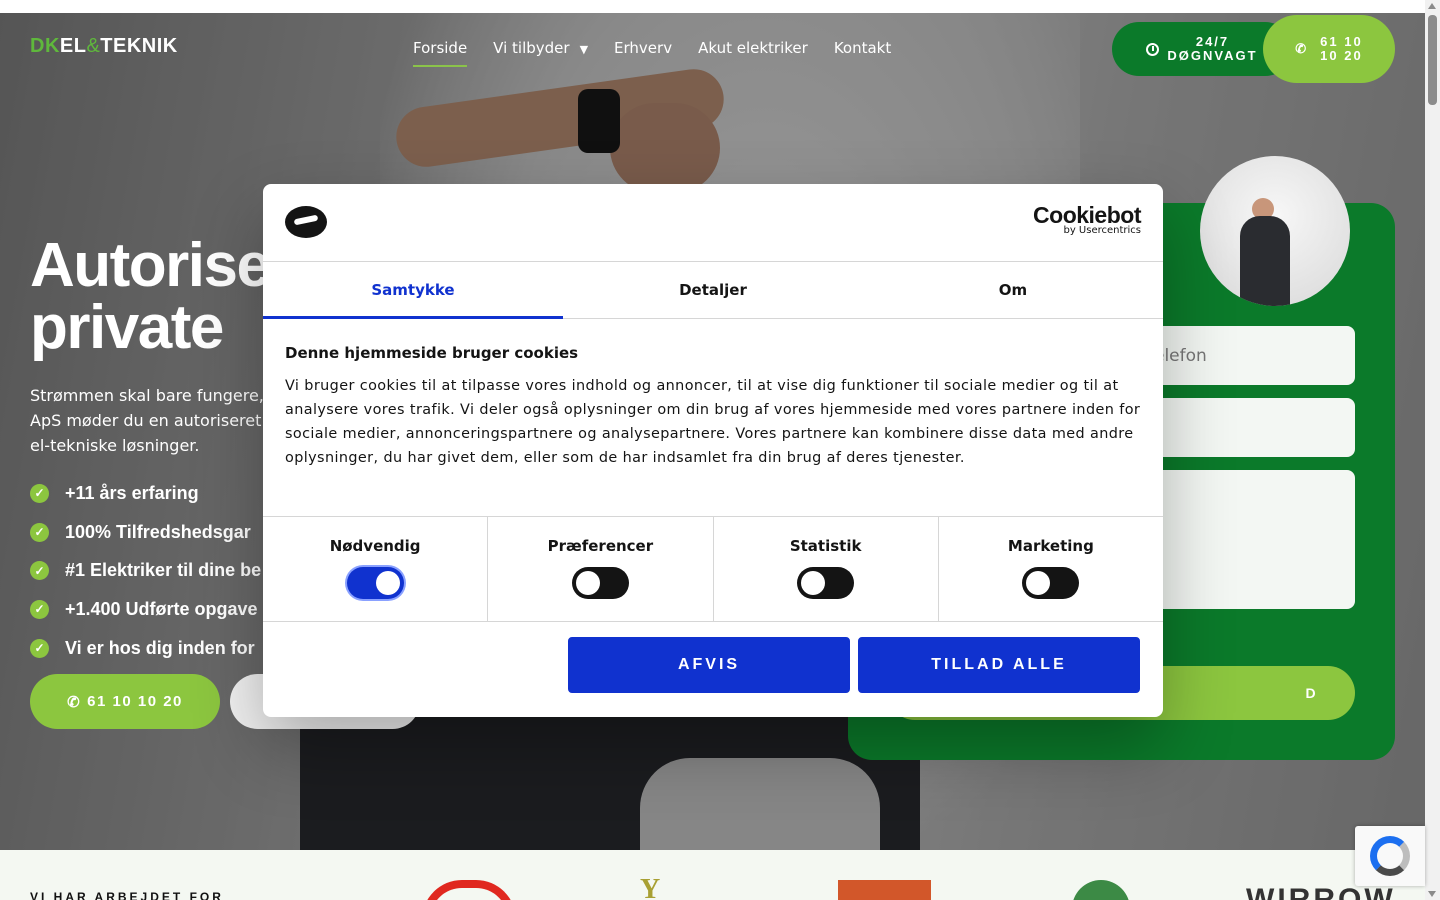 This screenshot has height=900, width=1440. Describe the element at coordinates (712, 875) in the screenshot. I see `clients-strip: VI HAR ARBEJDET FOR Y WIRROW` at that location.